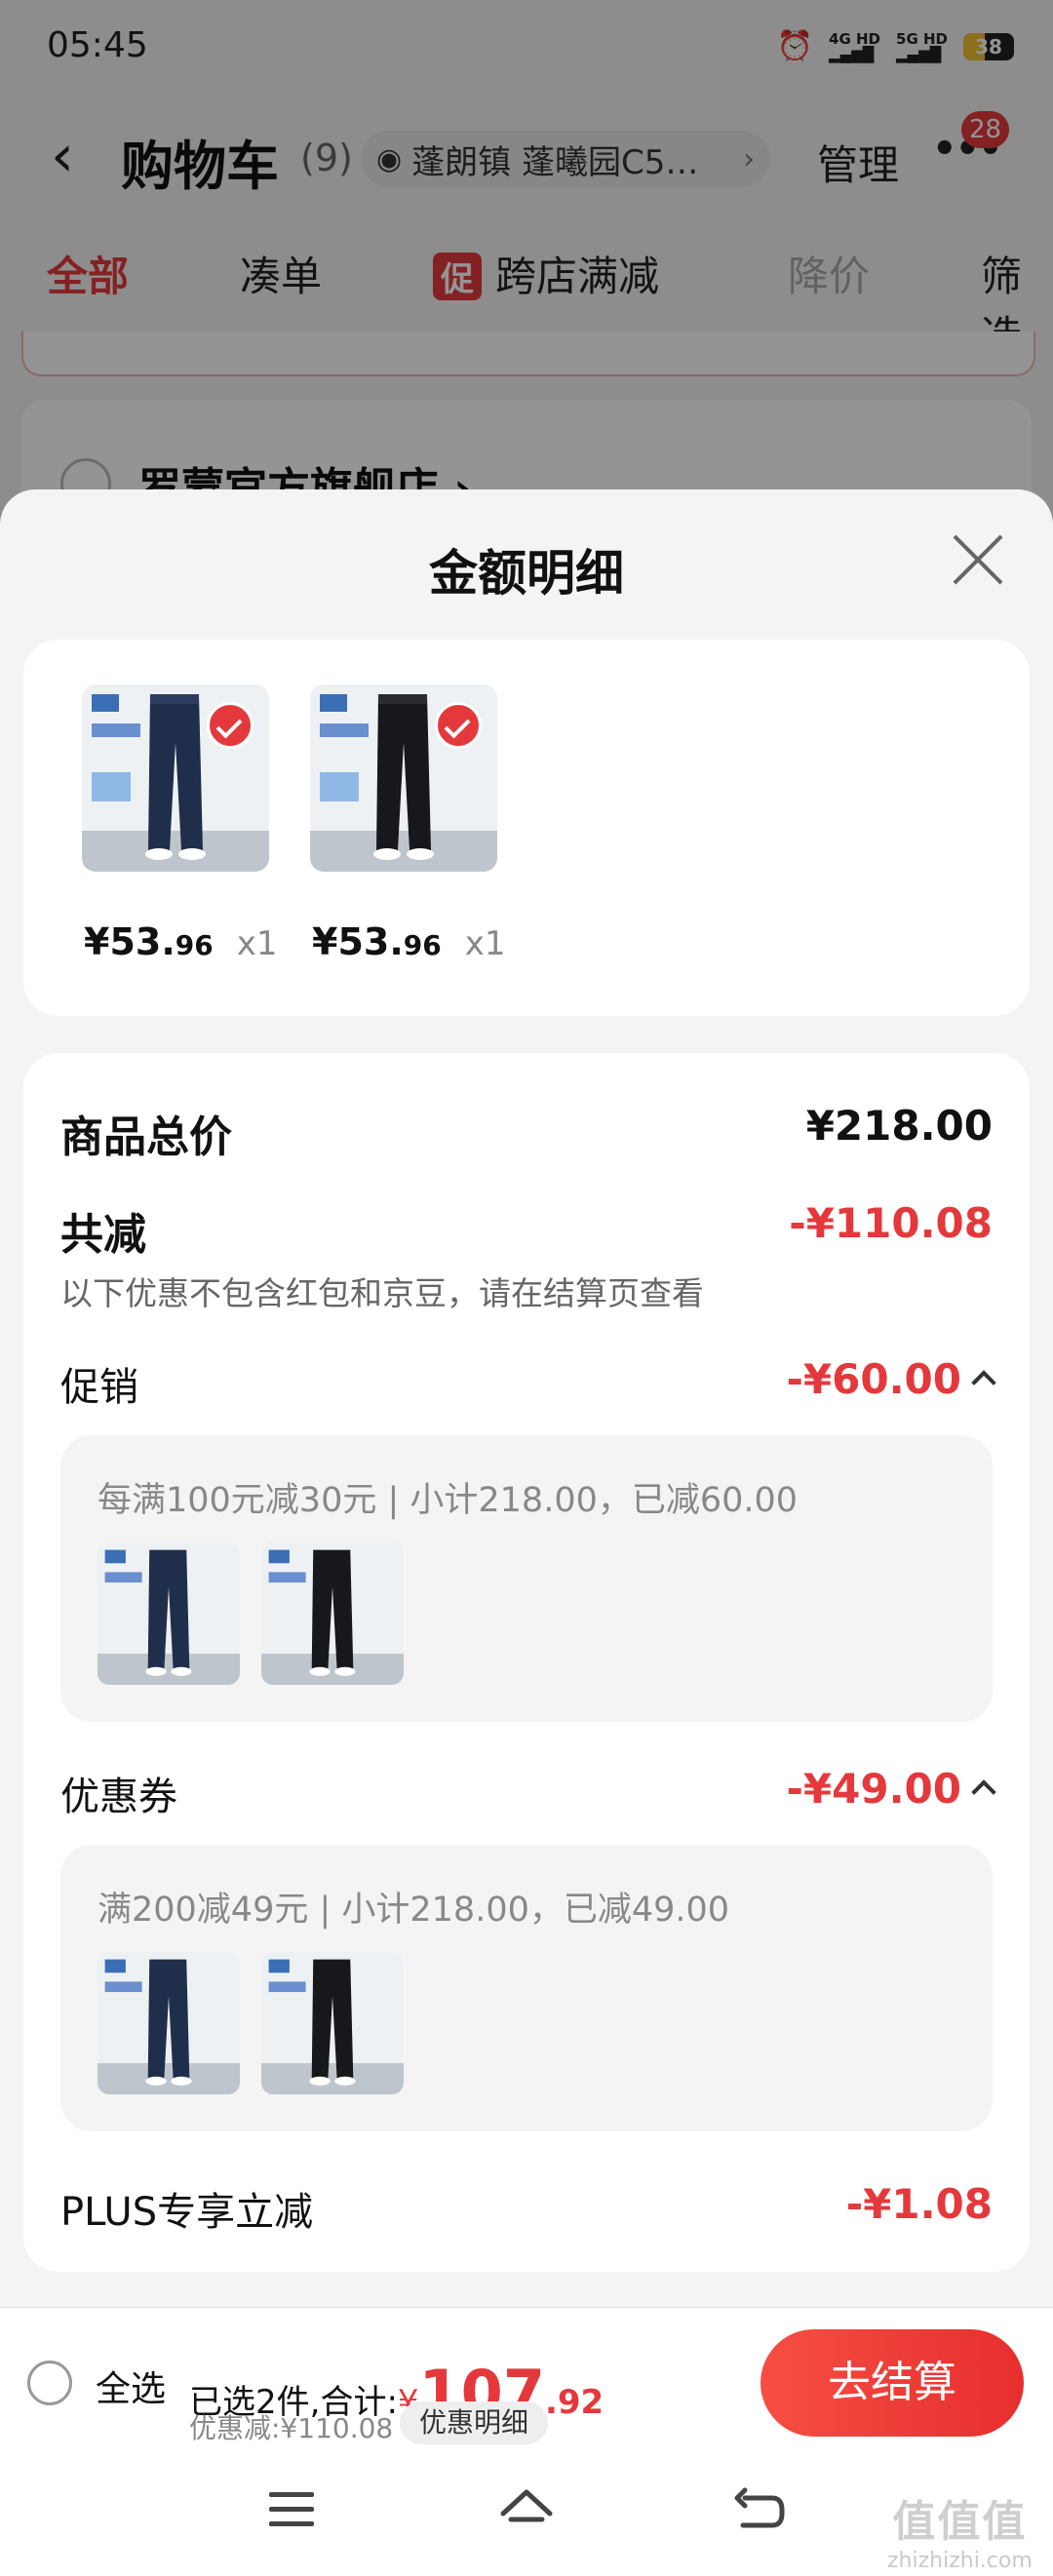 This screenshot has width=1053, height=2576. Describe the element at coordinates (978, 559) in the screenshot. I see `close-icon` at that location.